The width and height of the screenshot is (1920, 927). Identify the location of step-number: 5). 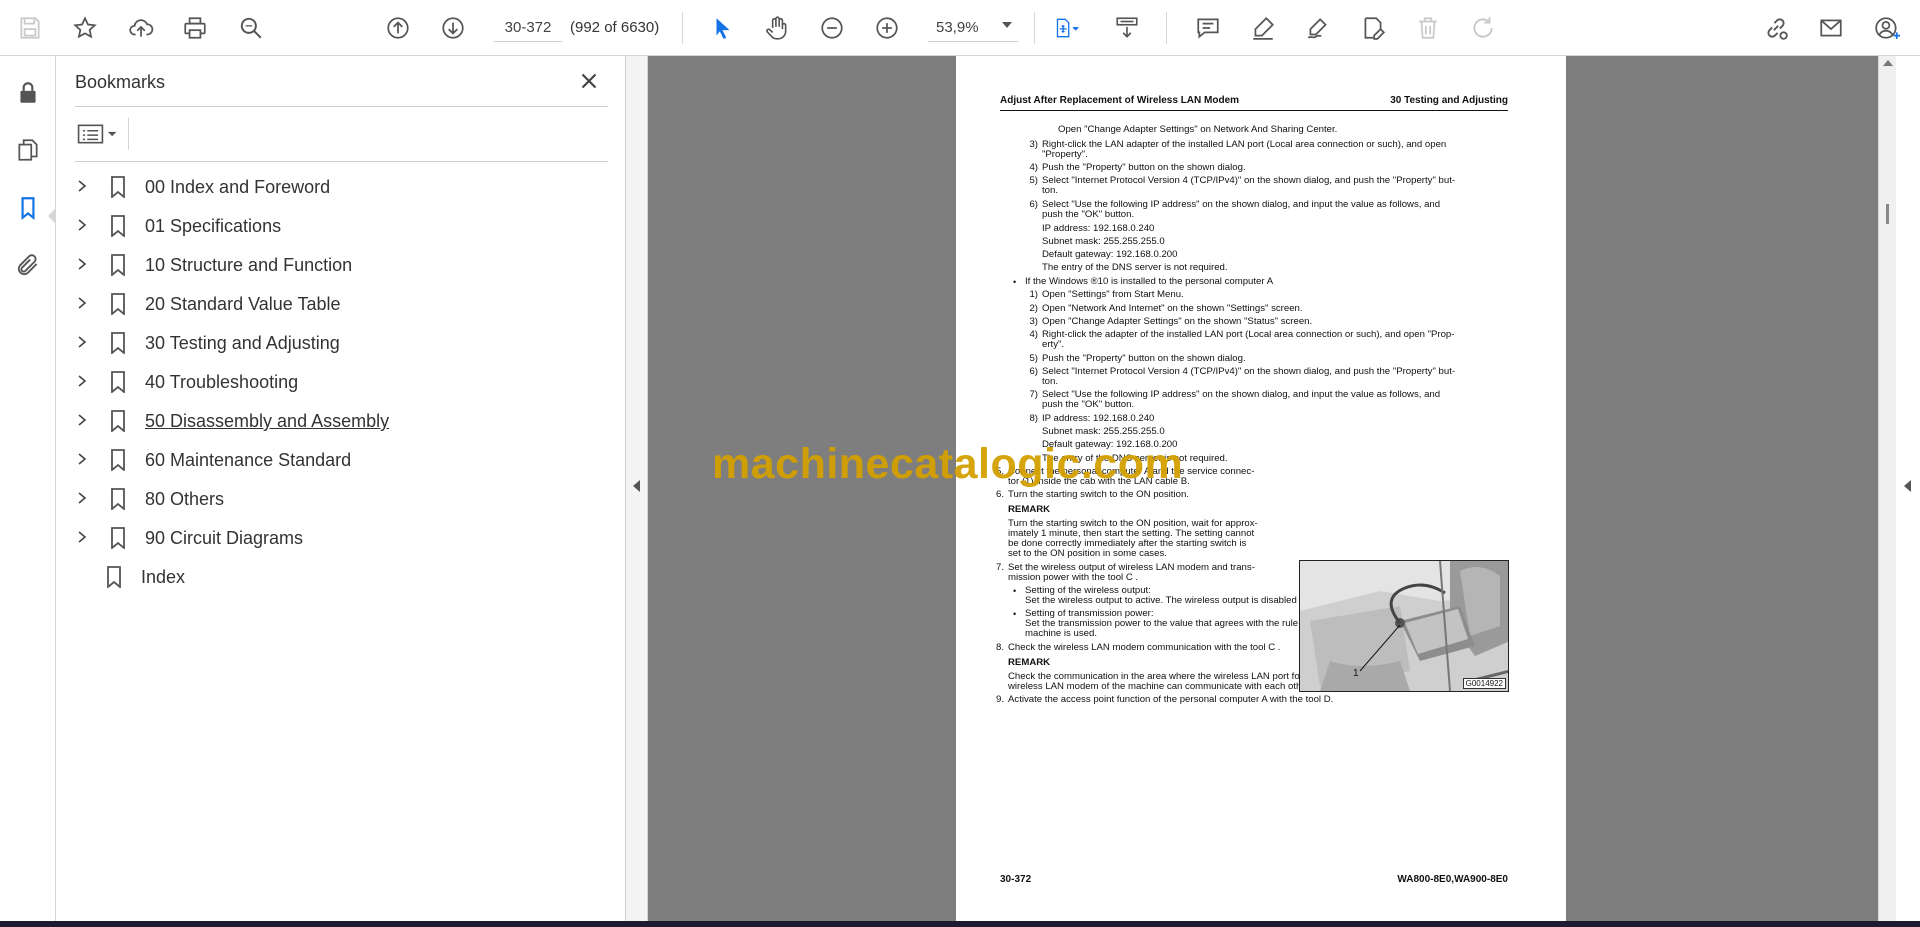
(1033, 180).